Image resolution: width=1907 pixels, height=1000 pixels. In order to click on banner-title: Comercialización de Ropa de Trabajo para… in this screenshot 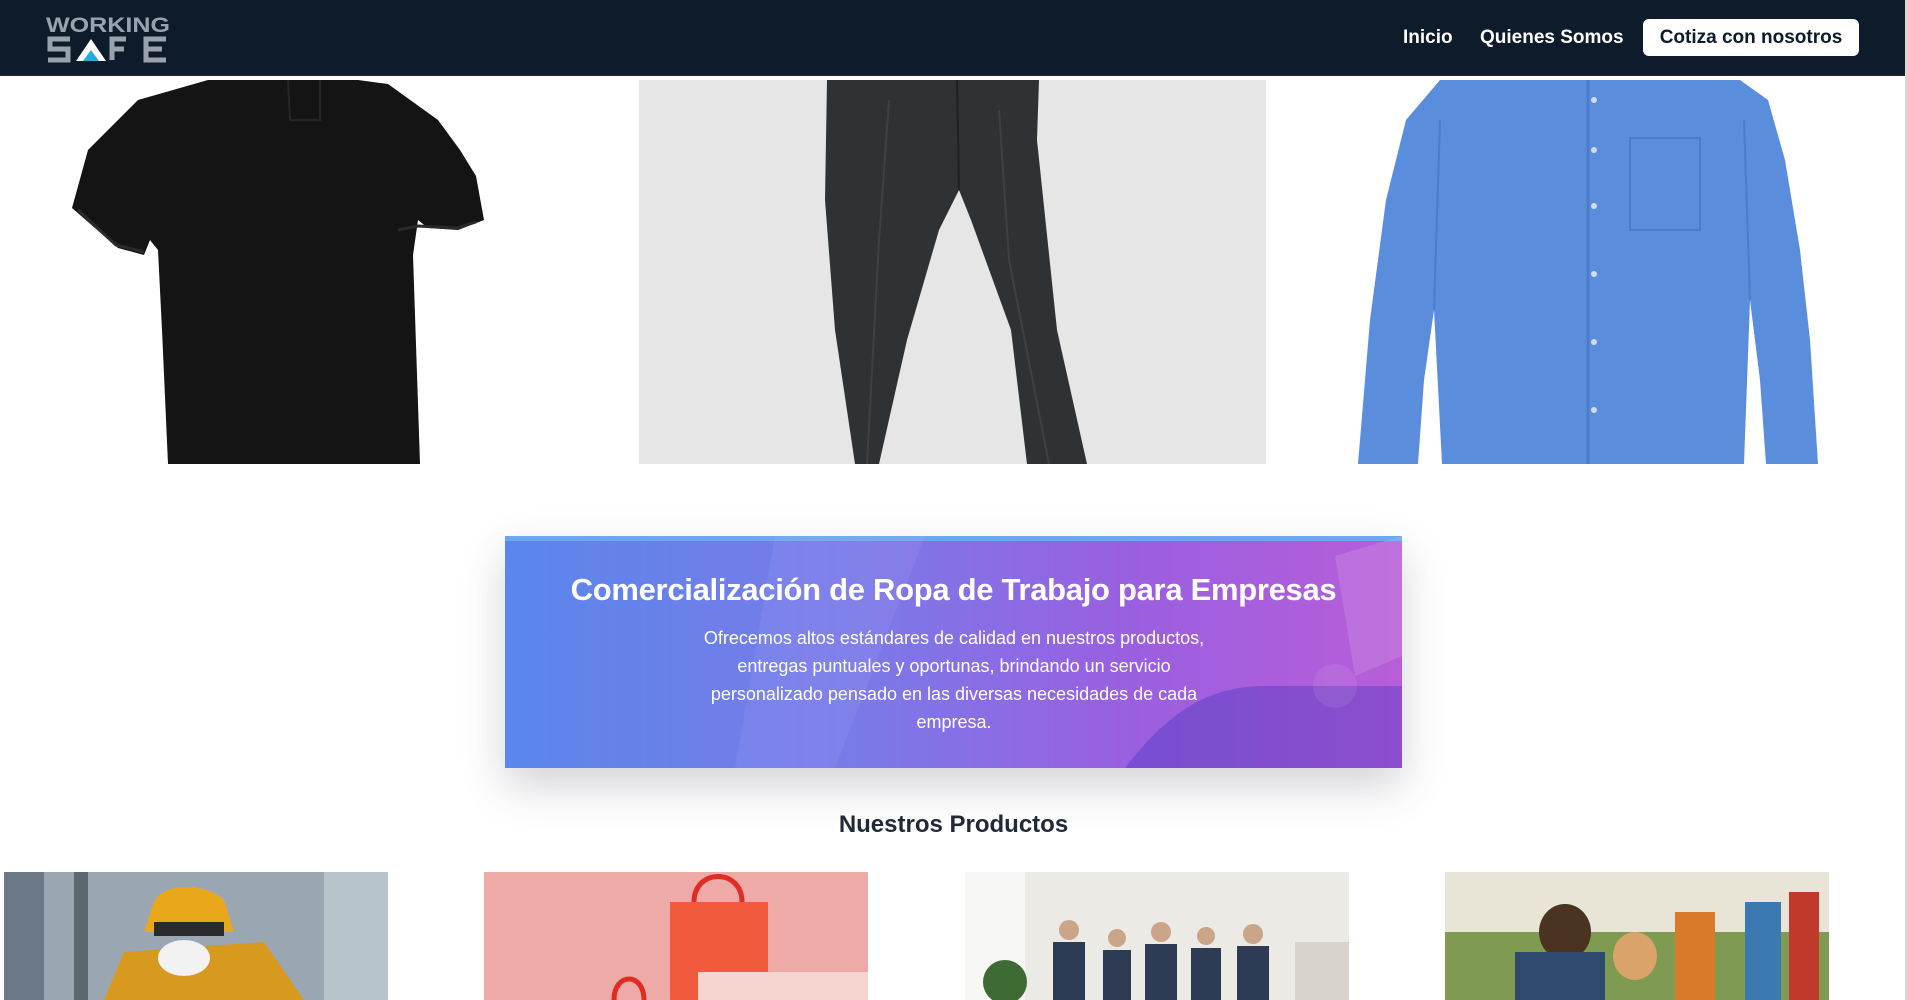, I will do `click(953, 589)`.